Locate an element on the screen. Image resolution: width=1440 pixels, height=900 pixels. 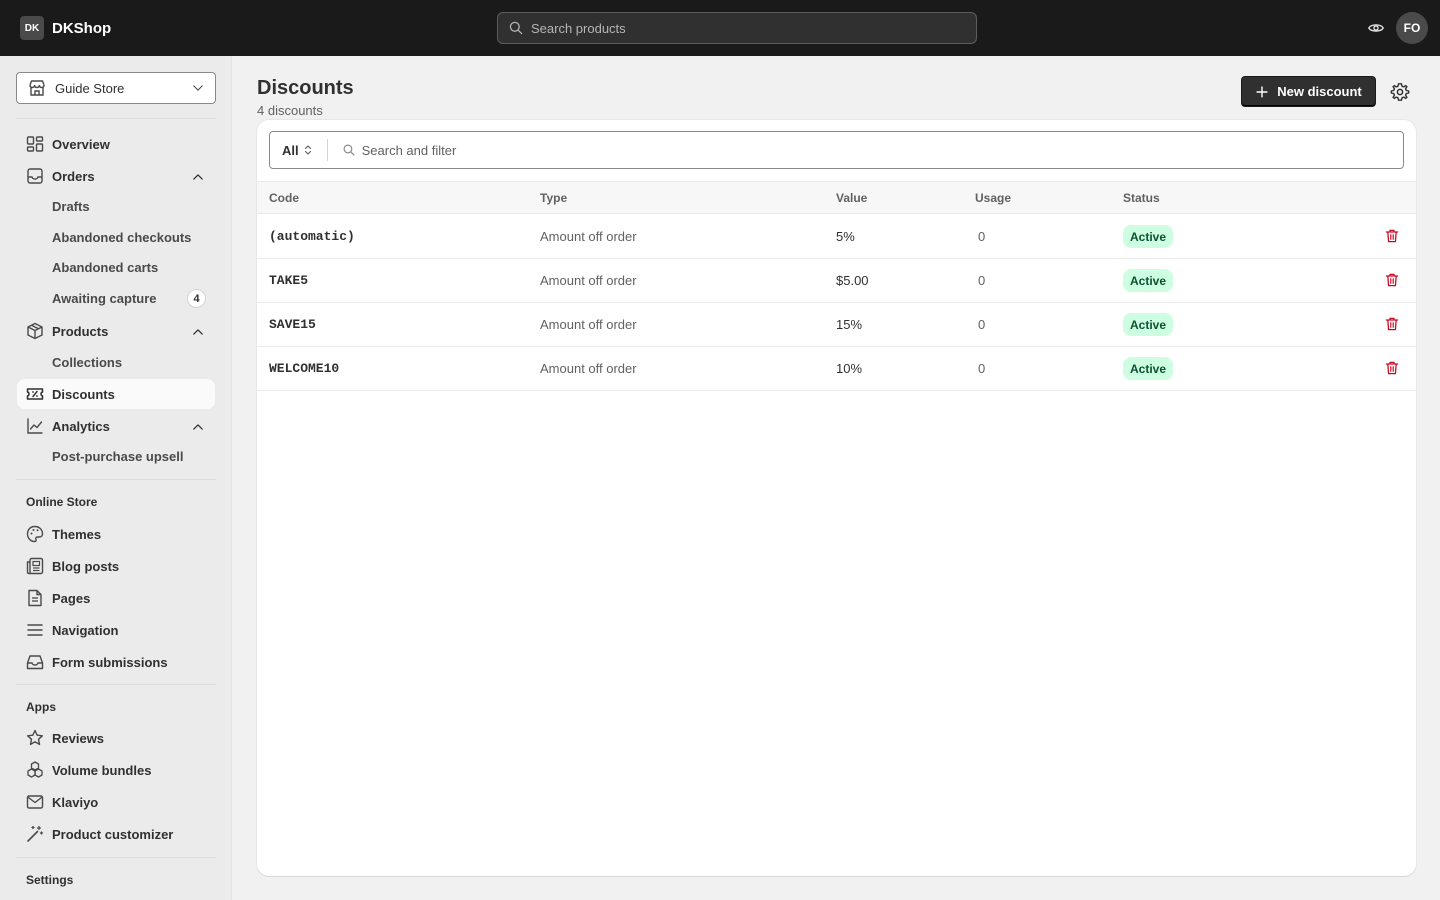
sidebar-item-label: Products is located at coordinates (80, 331).